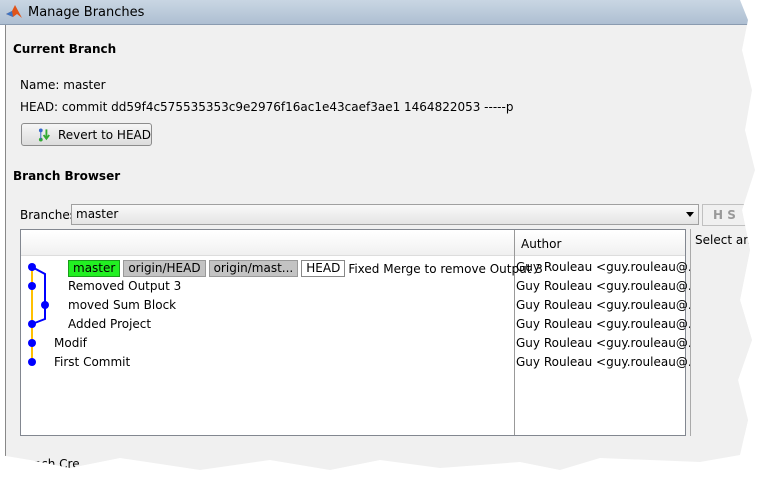  I want to click on current-branch-heading: Current Branch, so click(65, 49).